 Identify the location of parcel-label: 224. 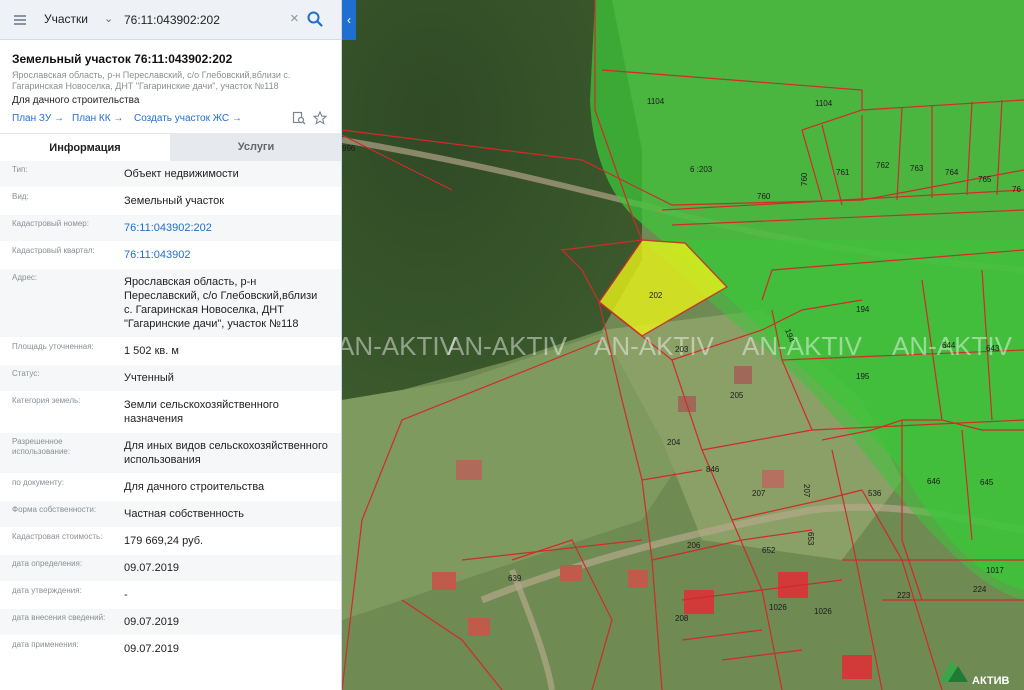
(980, 589).